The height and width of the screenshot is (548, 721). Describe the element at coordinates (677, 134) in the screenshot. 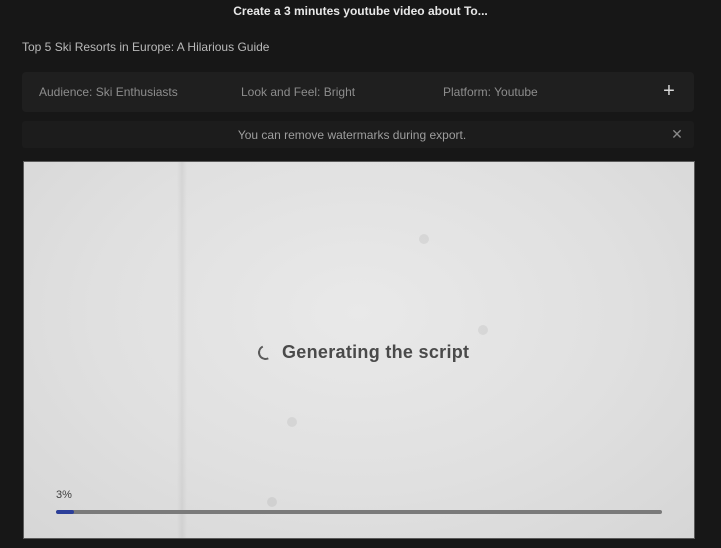

I see `close-icon: ✕` at that location.